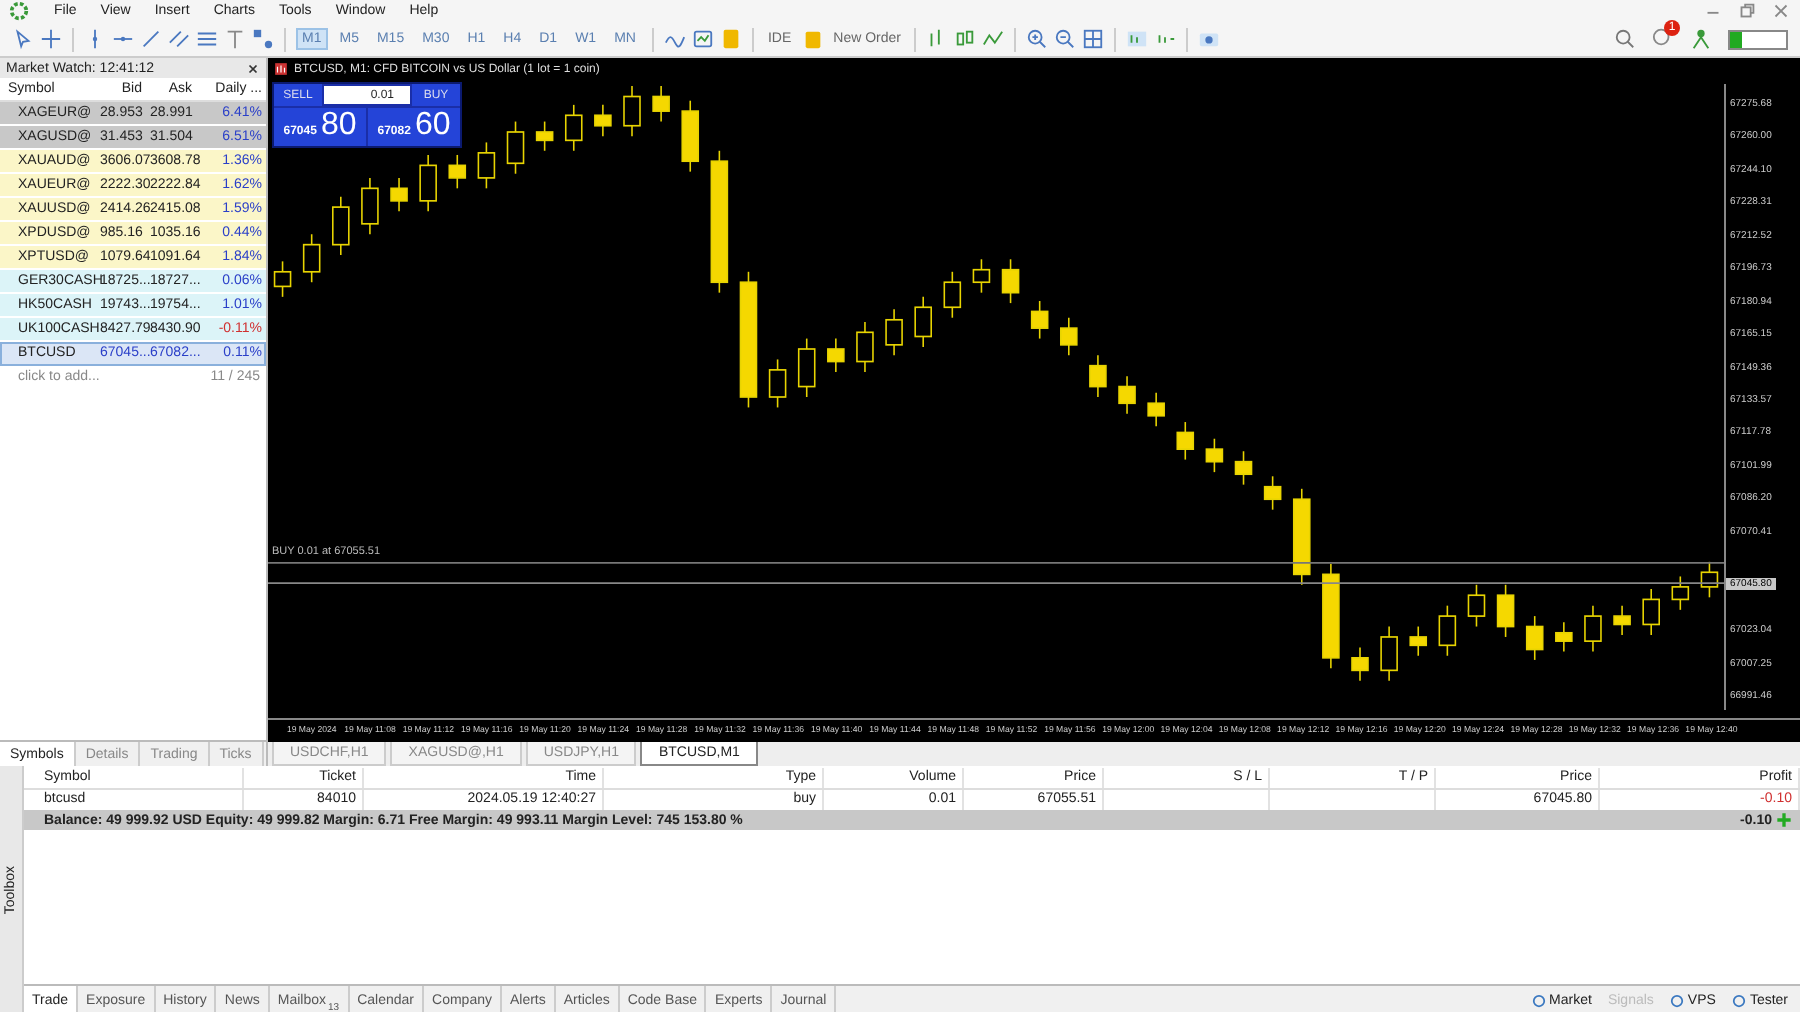  What do you see at coordinates (207, 39) in the screenshot?
I see `fibonacci-icon` at bounding box center [207, 39].